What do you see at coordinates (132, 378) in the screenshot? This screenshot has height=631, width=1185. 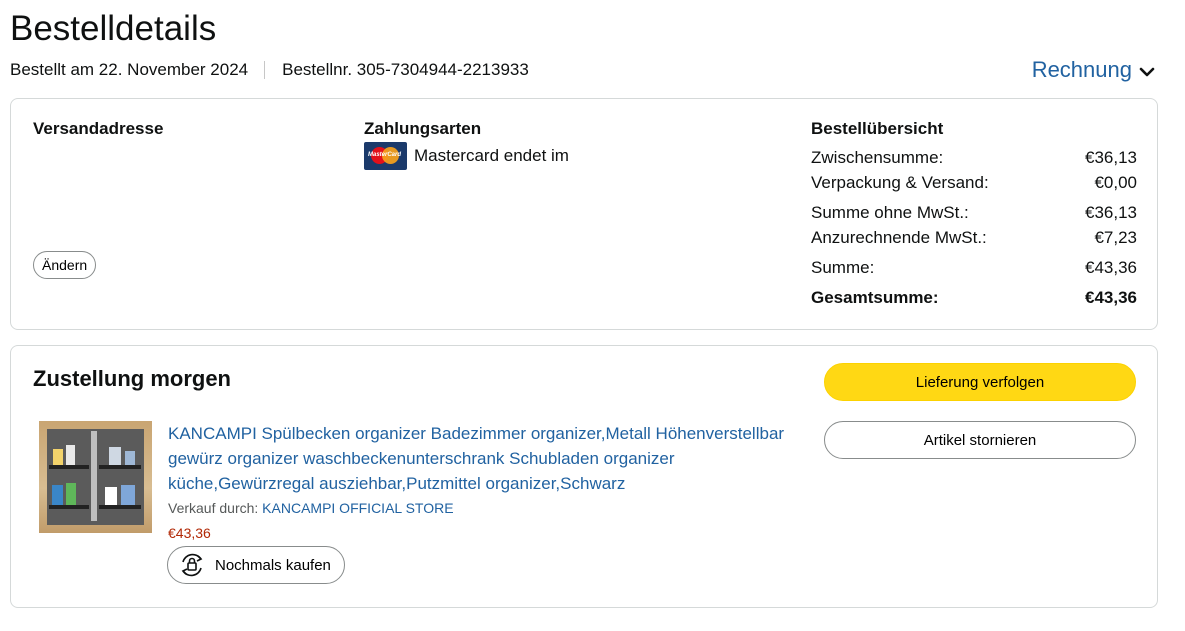 I see `delivery-status-title: Zustellung morgen` at bounding box center [132, 378].